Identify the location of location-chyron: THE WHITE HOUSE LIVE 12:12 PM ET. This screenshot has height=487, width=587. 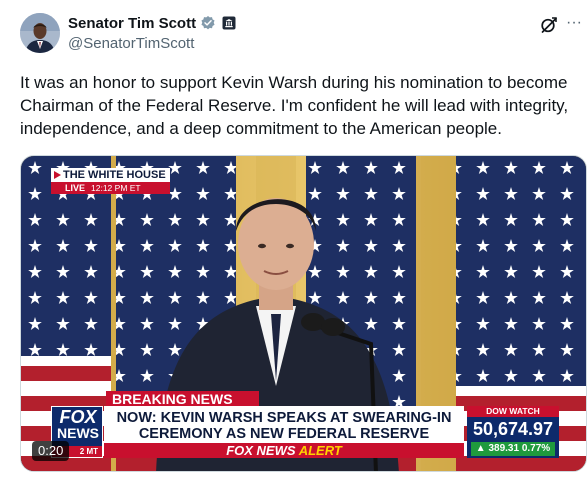
(110, 181).